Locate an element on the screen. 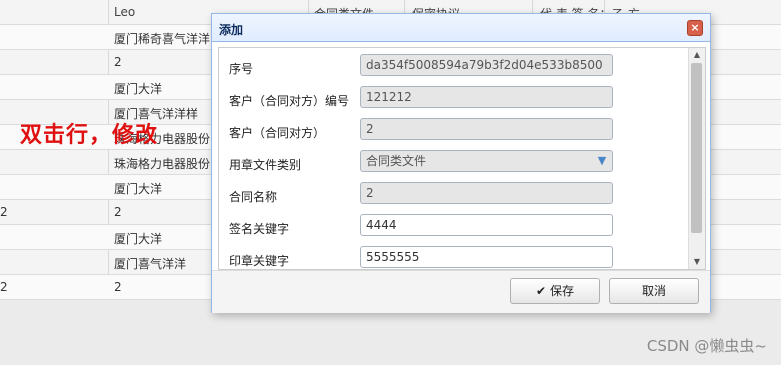 The image size is (781, 365). grid-cell: 厦门稀奇喜气洋洋 is located at coordinates (162, 39).